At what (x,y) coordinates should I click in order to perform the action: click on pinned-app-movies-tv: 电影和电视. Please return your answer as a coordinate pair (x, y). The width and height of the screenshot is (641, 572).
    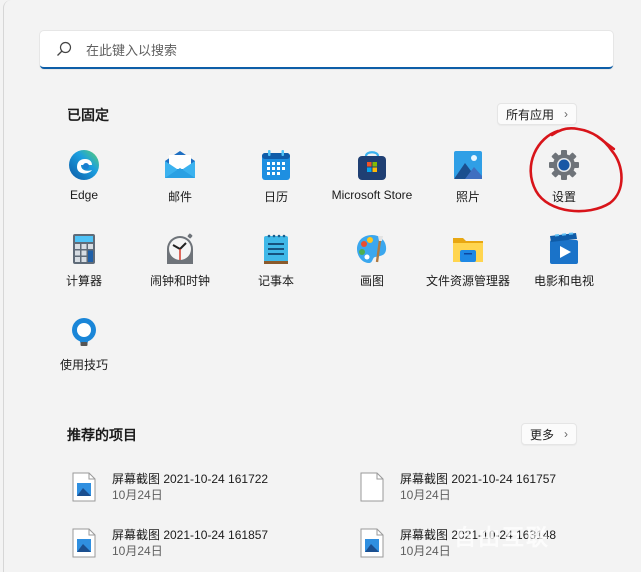
    Looking at the image, I should click on (564, 263).